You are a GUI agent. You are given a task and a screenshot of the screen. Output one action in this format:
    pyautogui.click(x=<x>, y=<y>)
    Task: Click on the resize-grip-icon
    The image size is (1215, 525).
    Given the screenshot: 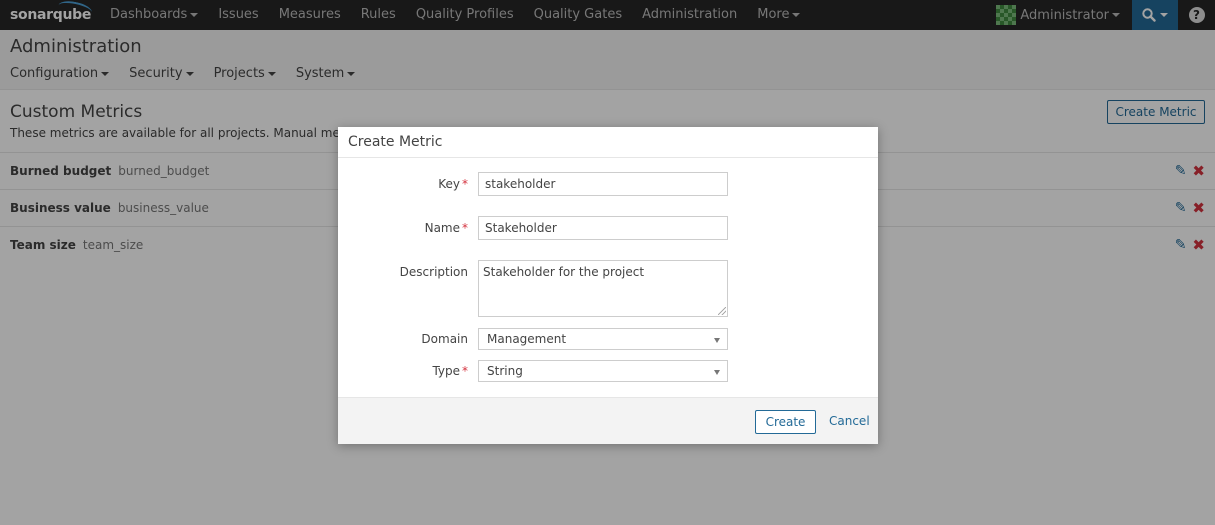 What is the action you would take?
    pyautogui.click(x=722, y=311)
    